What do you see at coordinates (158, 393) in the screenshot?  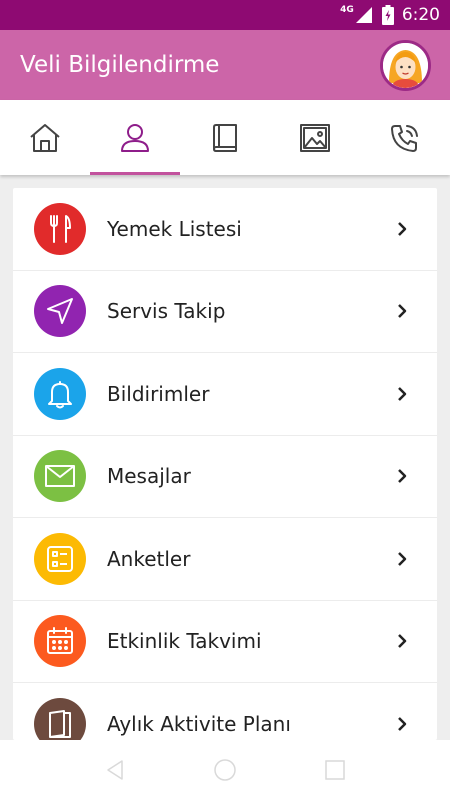 I see `menu-item-label: Bildirimler` at bounding box center [158, 393].